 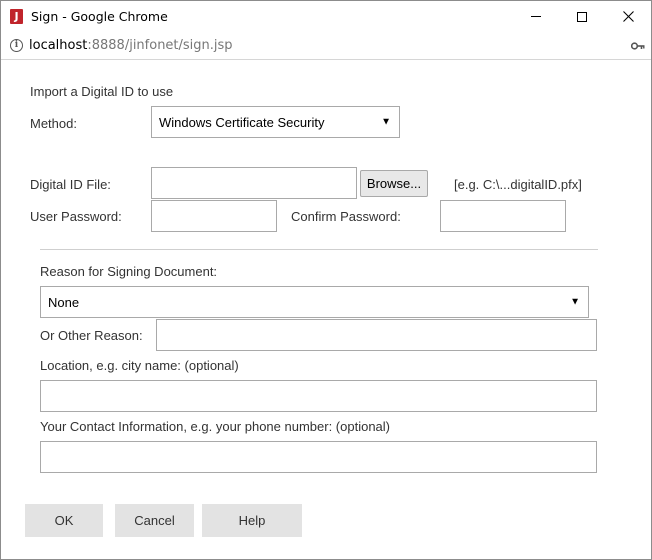 I want to click on url-host: localhost, so click(x=58, y=45).